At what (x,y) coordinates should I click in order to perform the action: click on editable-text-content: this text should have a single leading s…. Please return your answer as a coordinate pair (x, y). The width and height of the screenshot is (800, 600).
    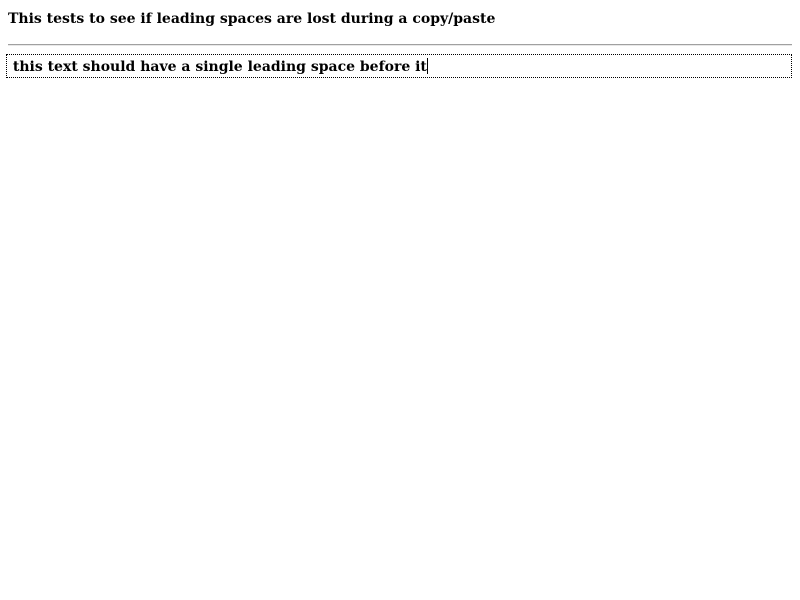
    Looking at the image, I should click on (217, 67).